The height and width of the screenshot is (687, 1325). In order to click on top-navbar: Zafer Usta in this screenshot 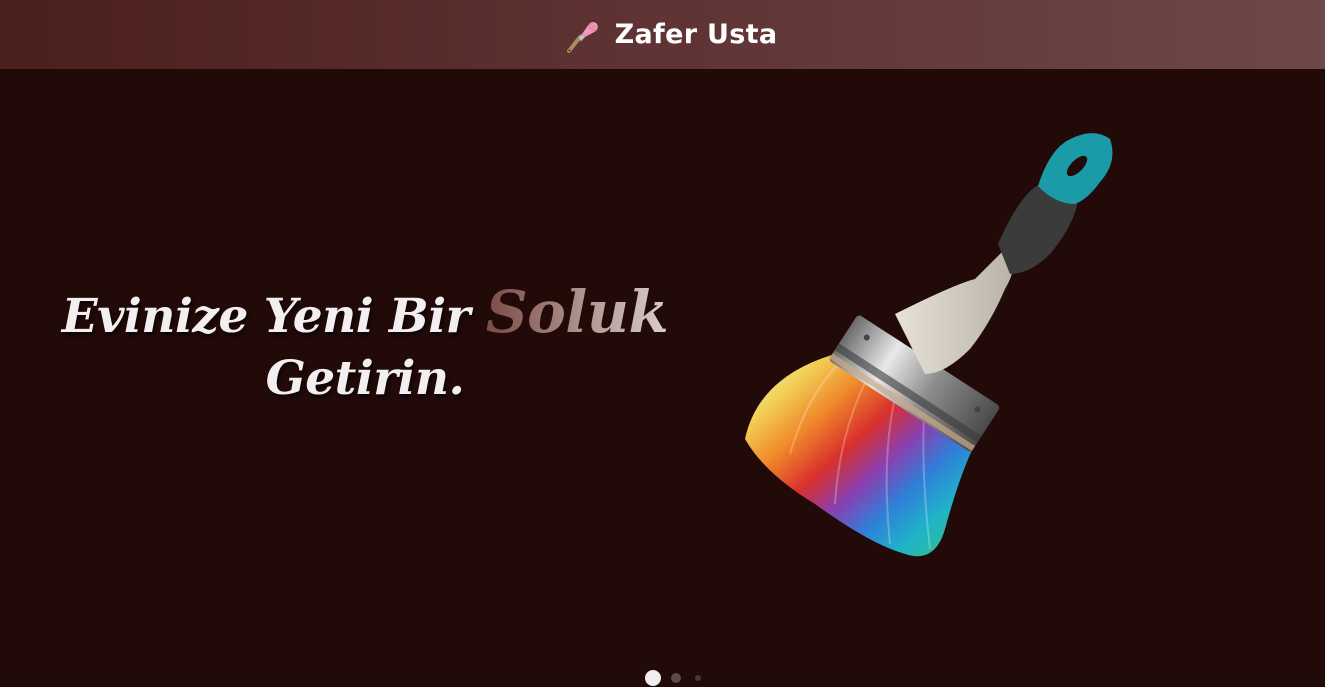, I will do `click(662, 34)`.